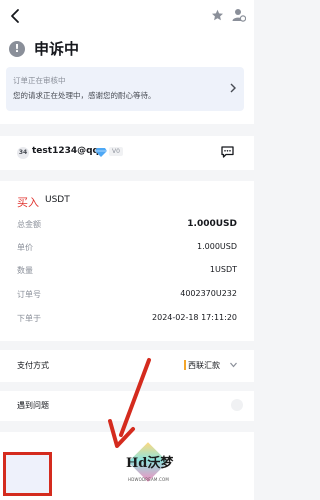 The image size is (320, 500). Describe the element at coordinates (127, 296) in the screenshot. I see `row-order-number: 订单号 4002370U232` at that location.